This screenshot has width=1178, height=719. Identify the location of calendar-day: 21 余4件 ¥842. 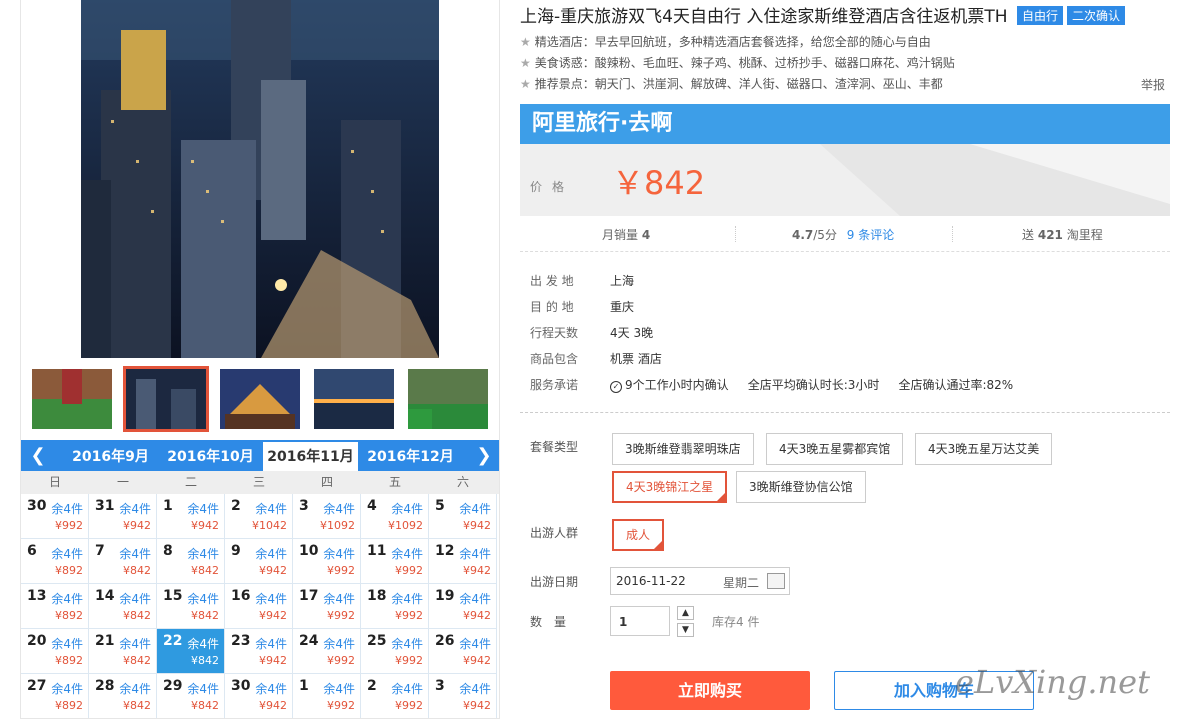
(123, 651).